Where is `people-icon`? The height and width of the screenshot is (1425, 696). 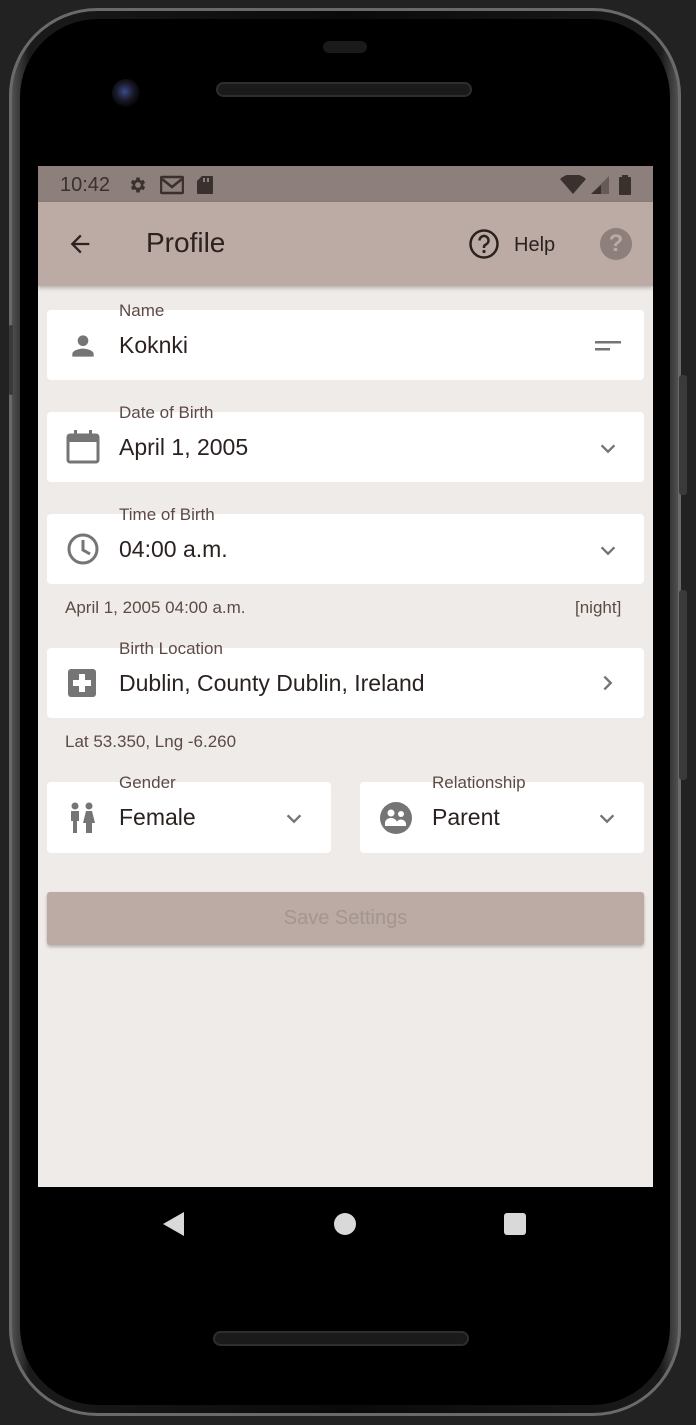
people-icon is located at coordinates (82, 820).